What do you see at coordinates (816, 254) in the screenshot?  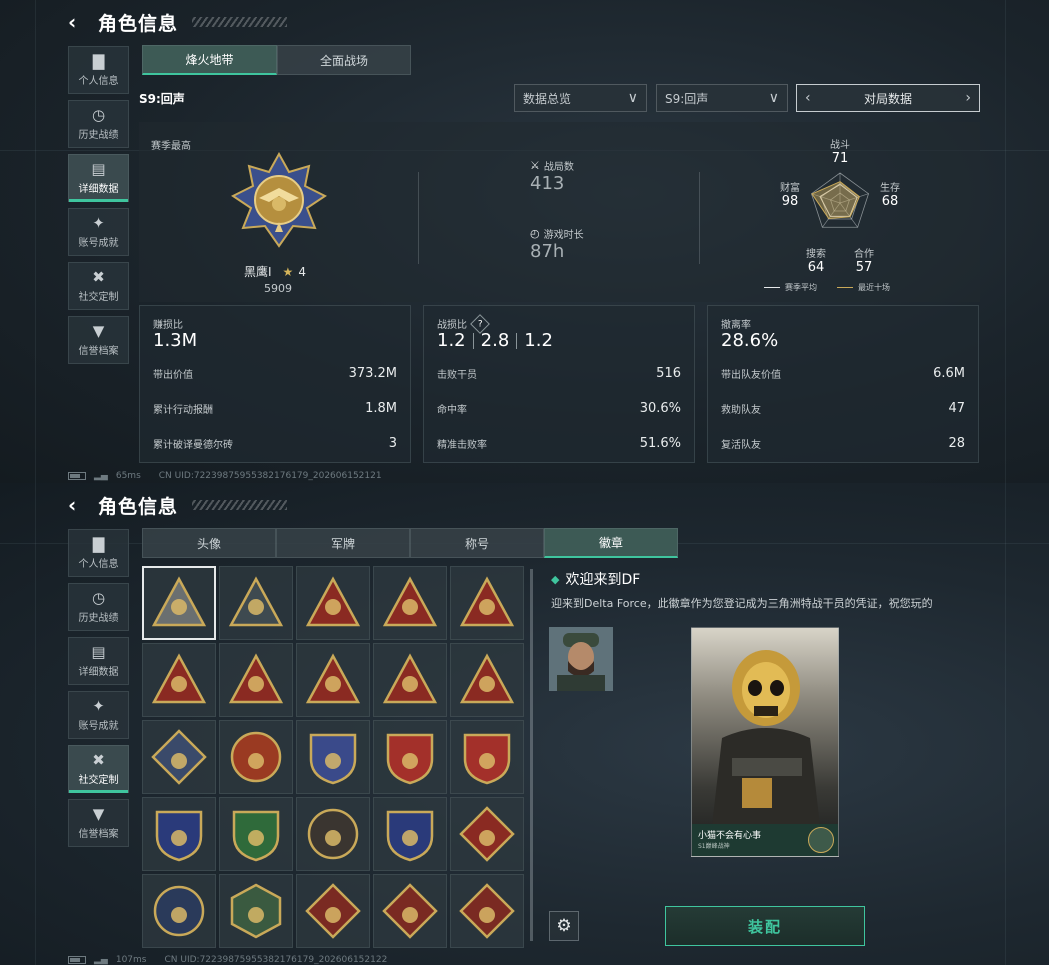 I see `radar-label: 搜索` at bounding box center [816, 254].